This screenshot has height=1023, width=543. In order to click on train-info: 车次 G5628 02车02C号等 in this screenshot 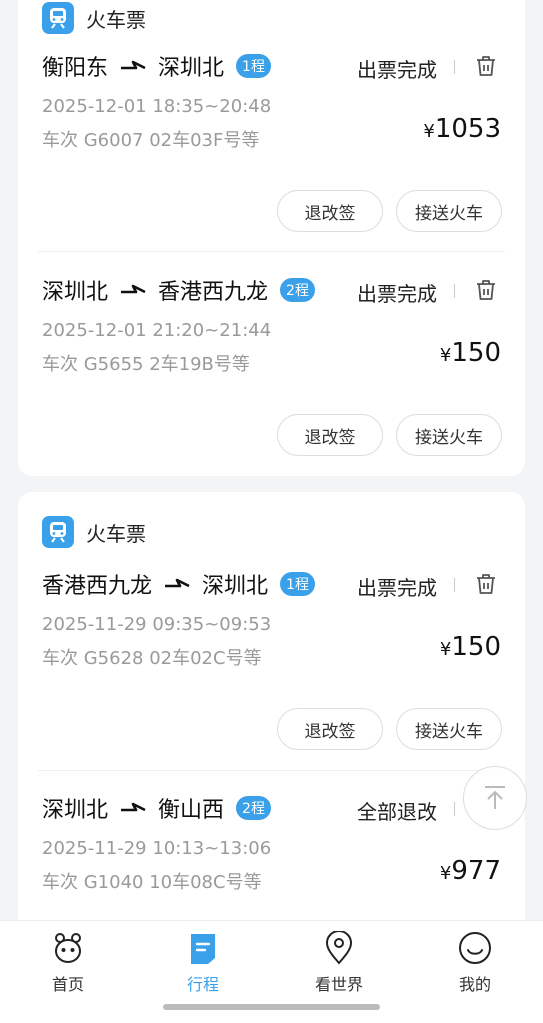, I will do `click(152, 658)`.